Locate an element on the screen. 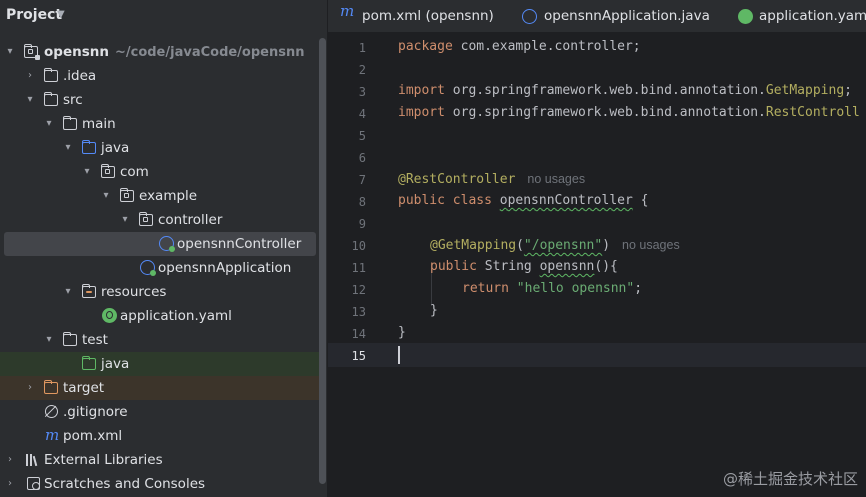 This screenshot has height=497, width=866. method-name: opensnn is located at coordinates (567, 266).